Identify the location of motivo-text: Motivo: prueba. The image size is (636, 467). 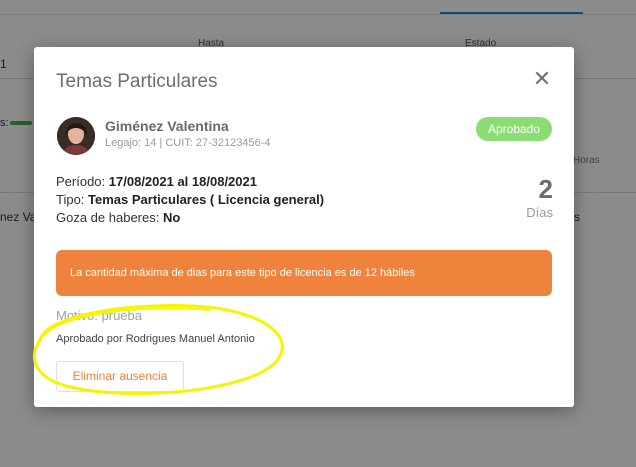
(99, 315).